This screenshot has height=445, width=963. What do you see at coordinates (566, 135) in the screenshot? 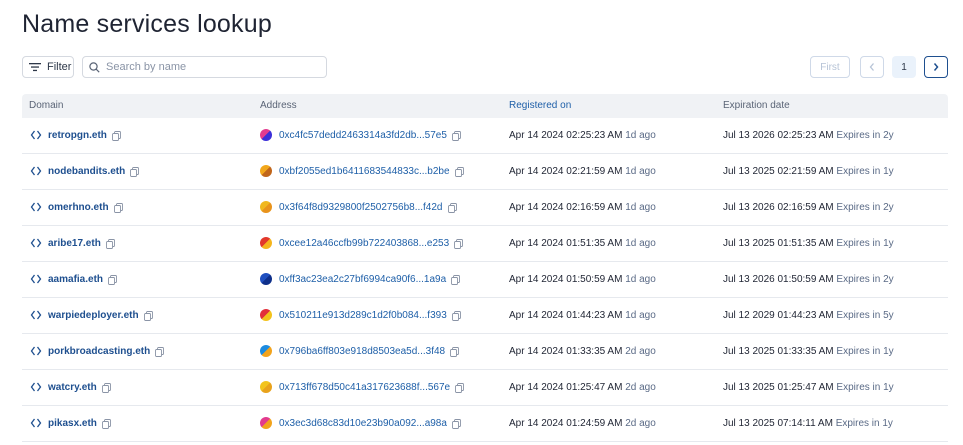
I see `registered-date: Apr 14 2024 02:25:23 AM` at bounding box center [566, 135].